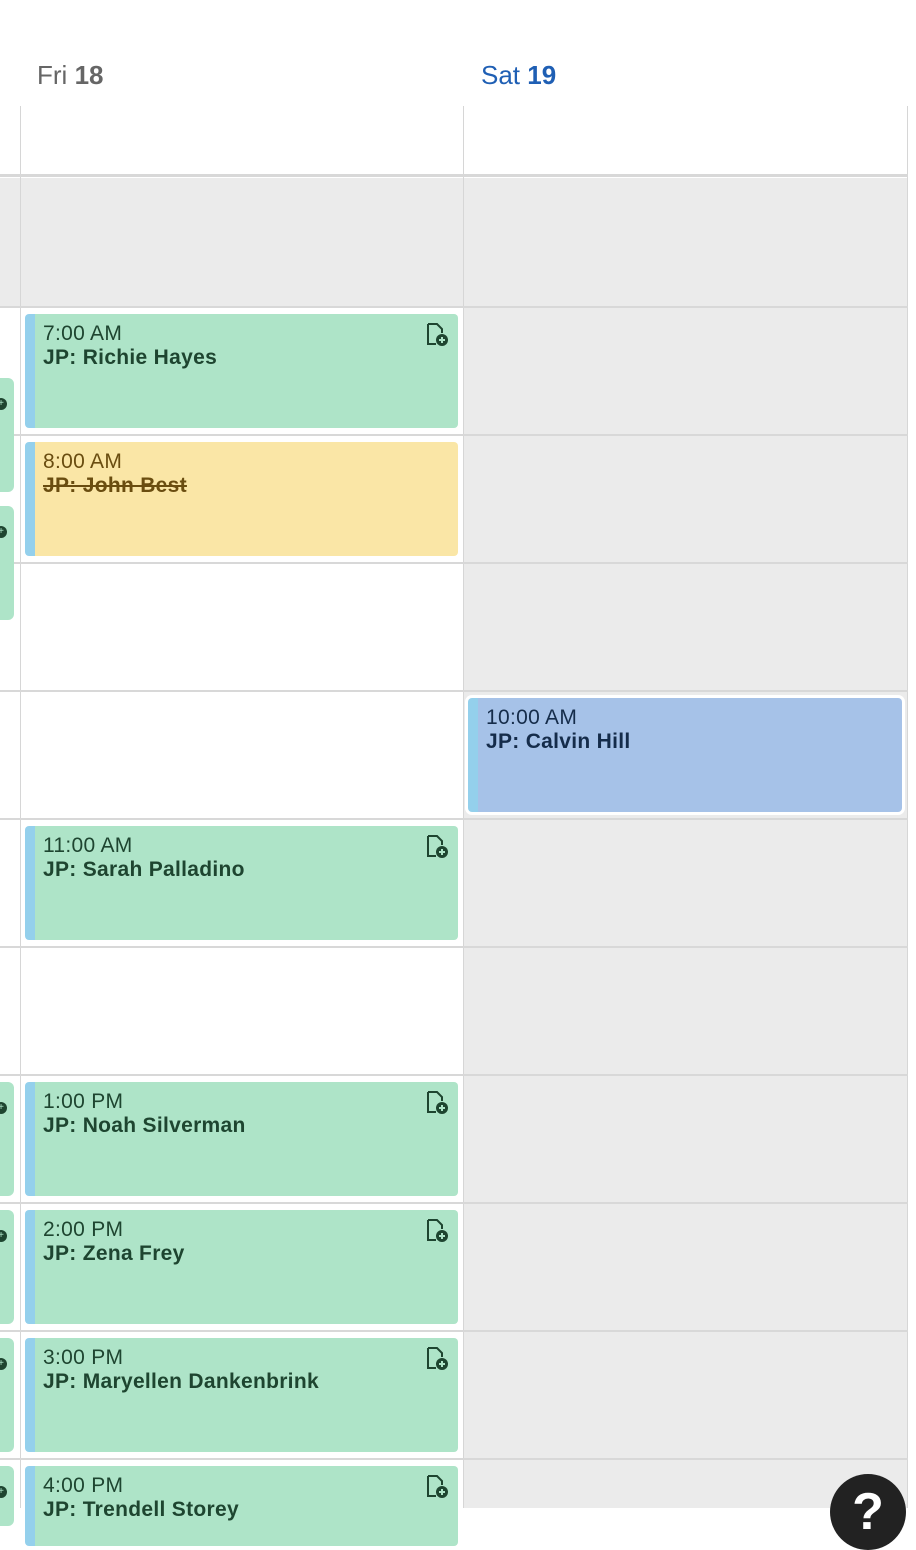  Describe the element at coordinates (83, 461) in the screenshot. I see `event-time: 8:00 AM` at that location.